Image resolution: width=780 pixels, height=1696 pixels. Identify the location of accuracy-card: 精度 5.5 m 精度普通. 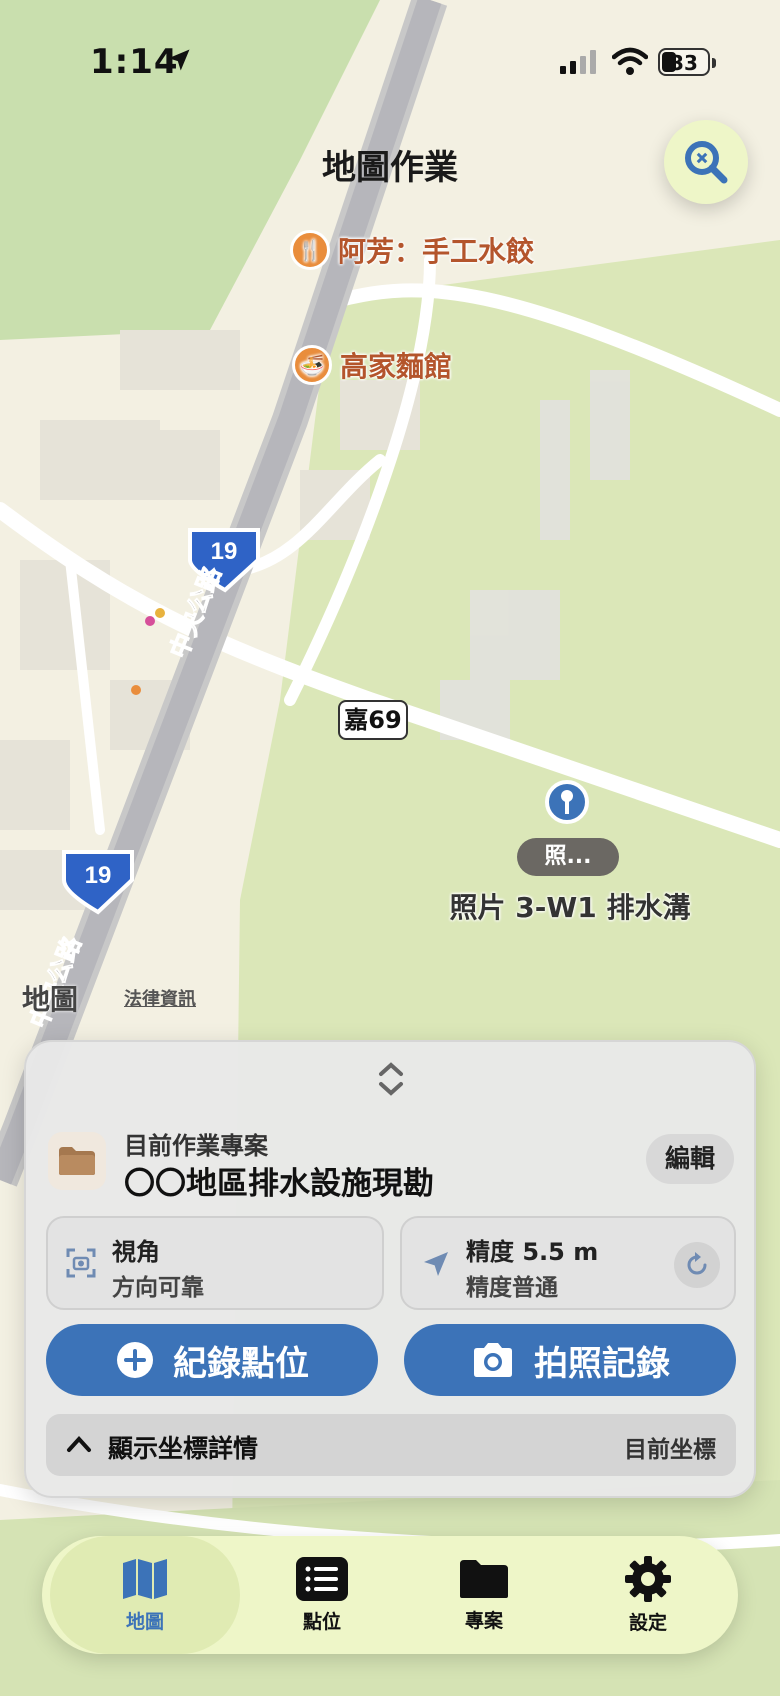
(568, 1263).